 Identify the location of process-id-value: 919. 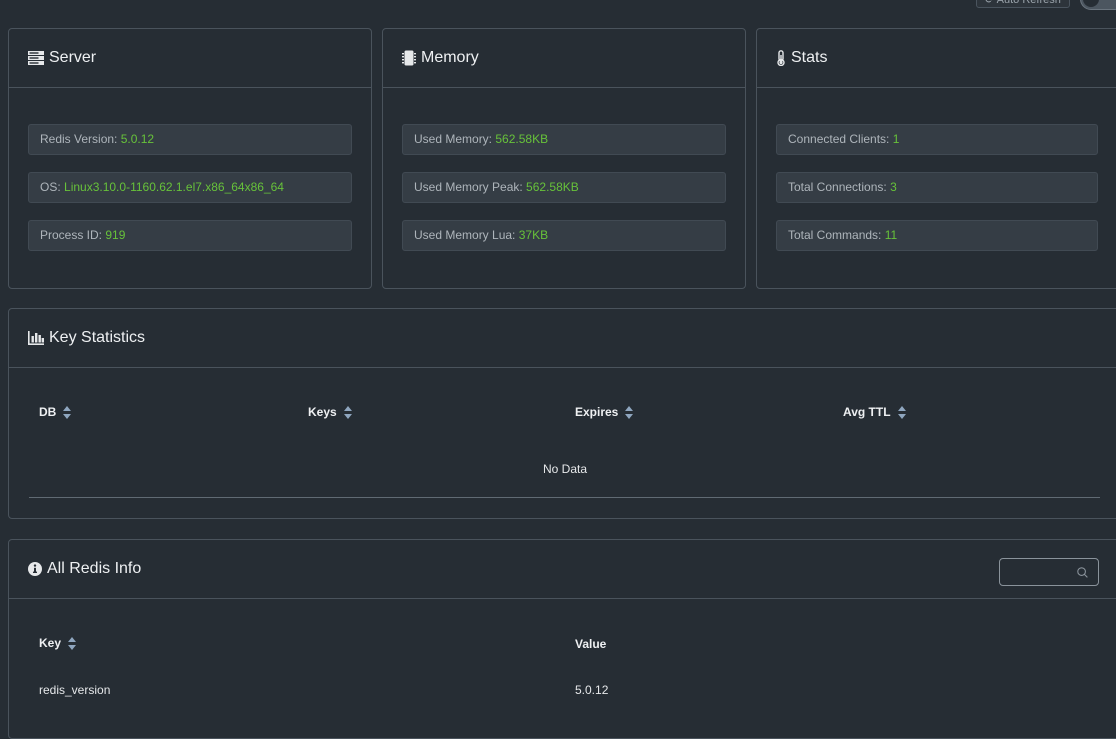
(115, 235).